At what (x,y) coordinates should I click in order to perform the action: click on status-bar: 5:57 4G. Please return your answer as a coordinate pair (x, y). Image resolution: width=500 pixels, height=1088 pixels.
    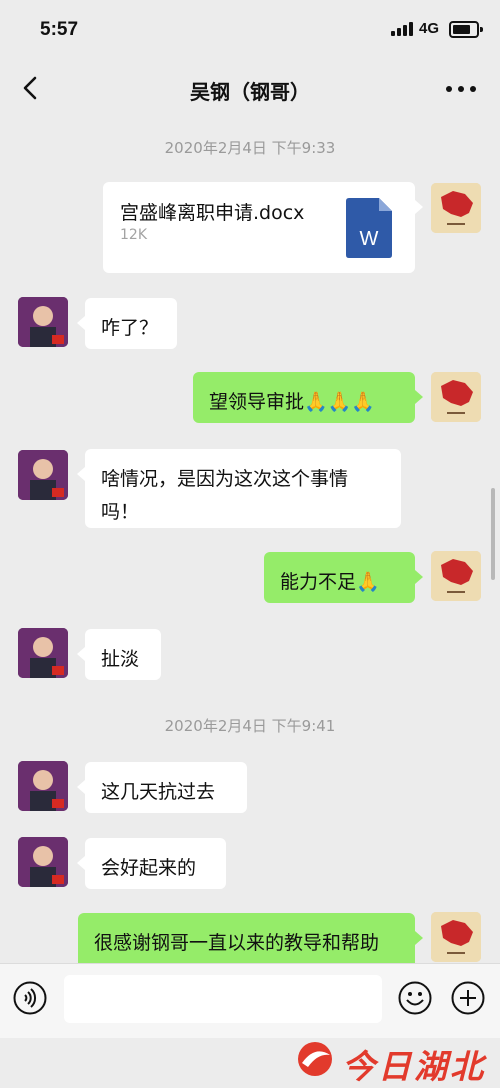
    Looking at the image, I should click on (250, 30).